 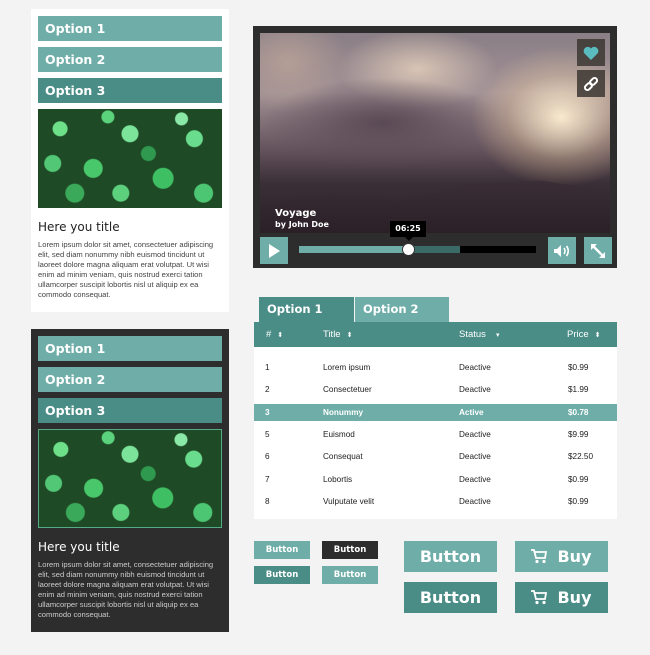 I want to click on cell-num: 6, so click(x=267, y=457).